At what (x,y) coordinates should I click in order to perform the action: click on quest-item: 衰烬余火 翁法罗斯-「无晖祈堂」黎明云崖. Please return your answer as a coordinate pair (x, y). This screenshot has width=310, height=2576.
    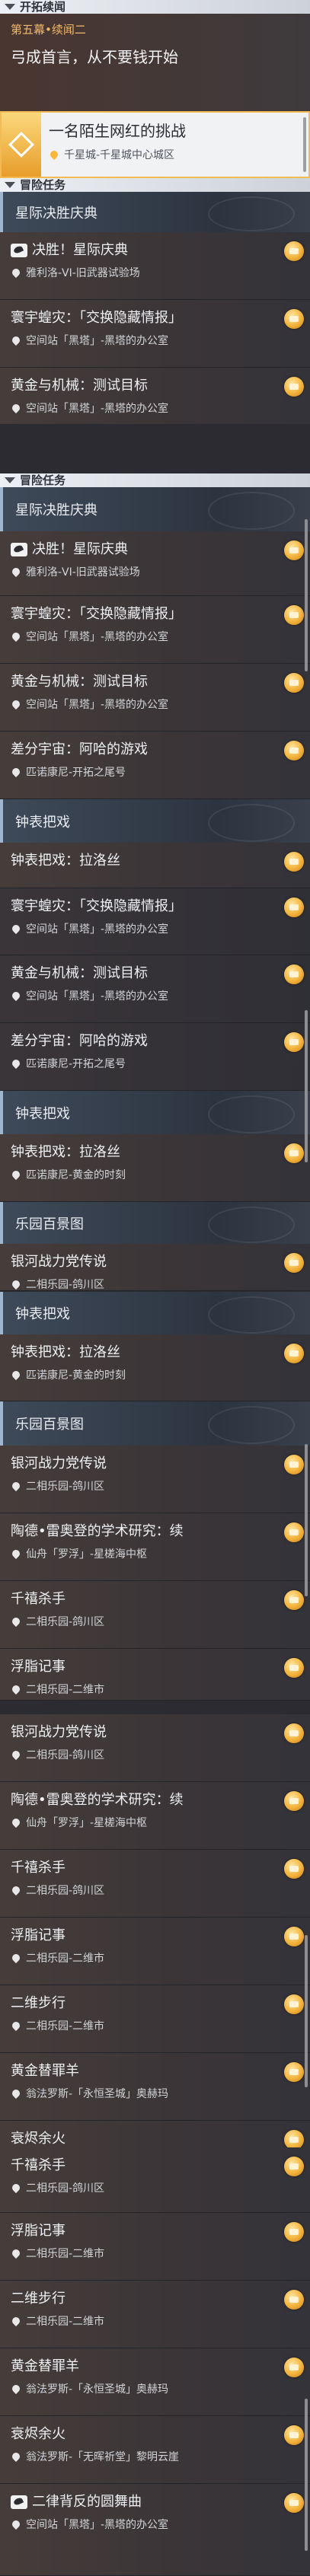
    Looking at the image, I should click on (155, 2450).